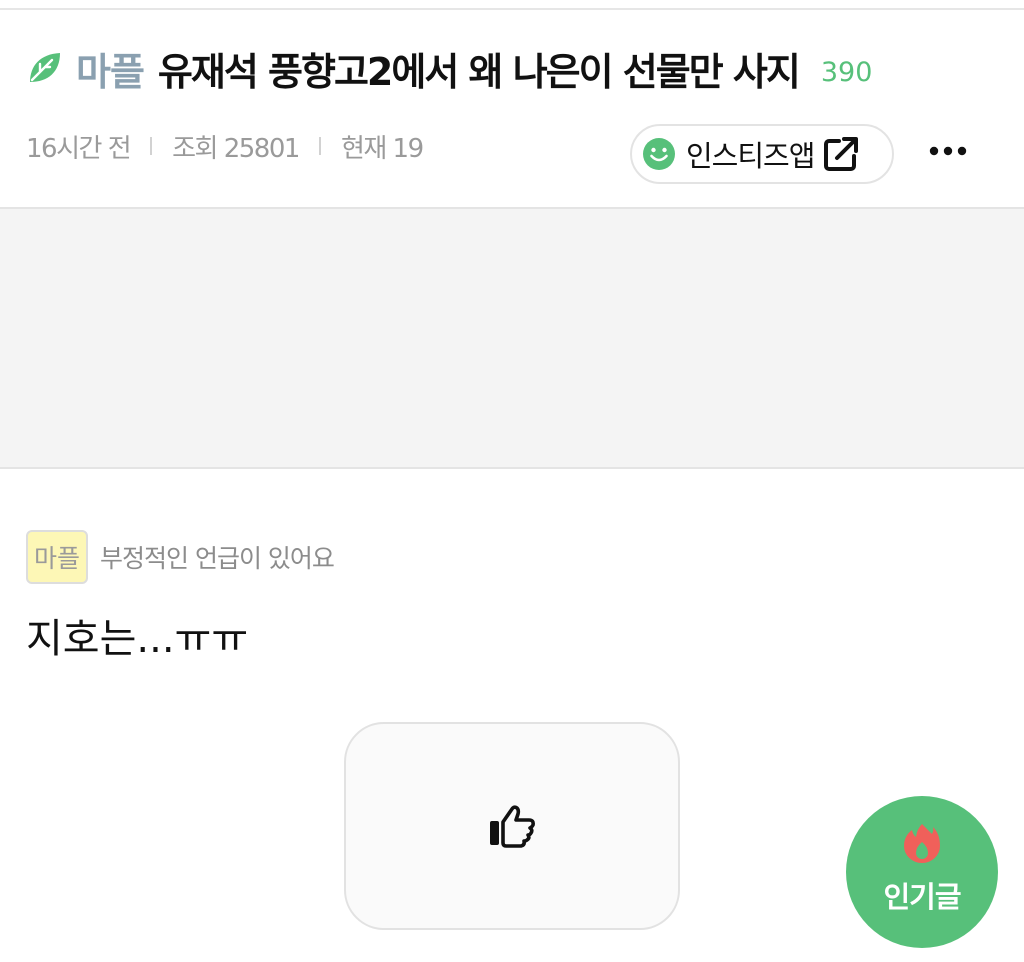 Image resolution: width=1024 pixels, height=962 pixels. I want to click on open-app-button: 인스티즈앱, so click(762, 154).